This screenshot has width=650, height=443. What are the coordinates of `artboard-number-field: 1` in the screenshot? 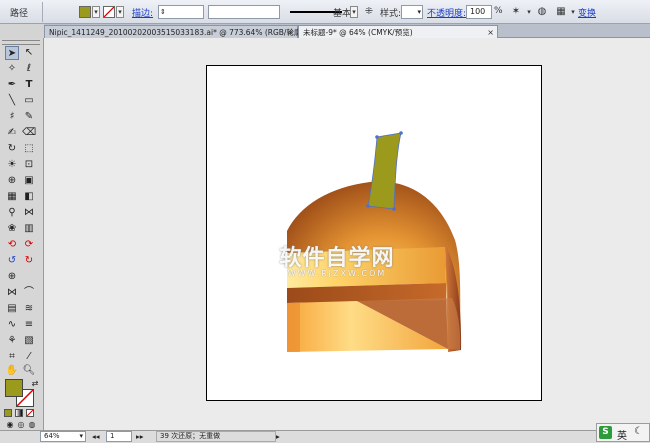 It's located at (119, 436).